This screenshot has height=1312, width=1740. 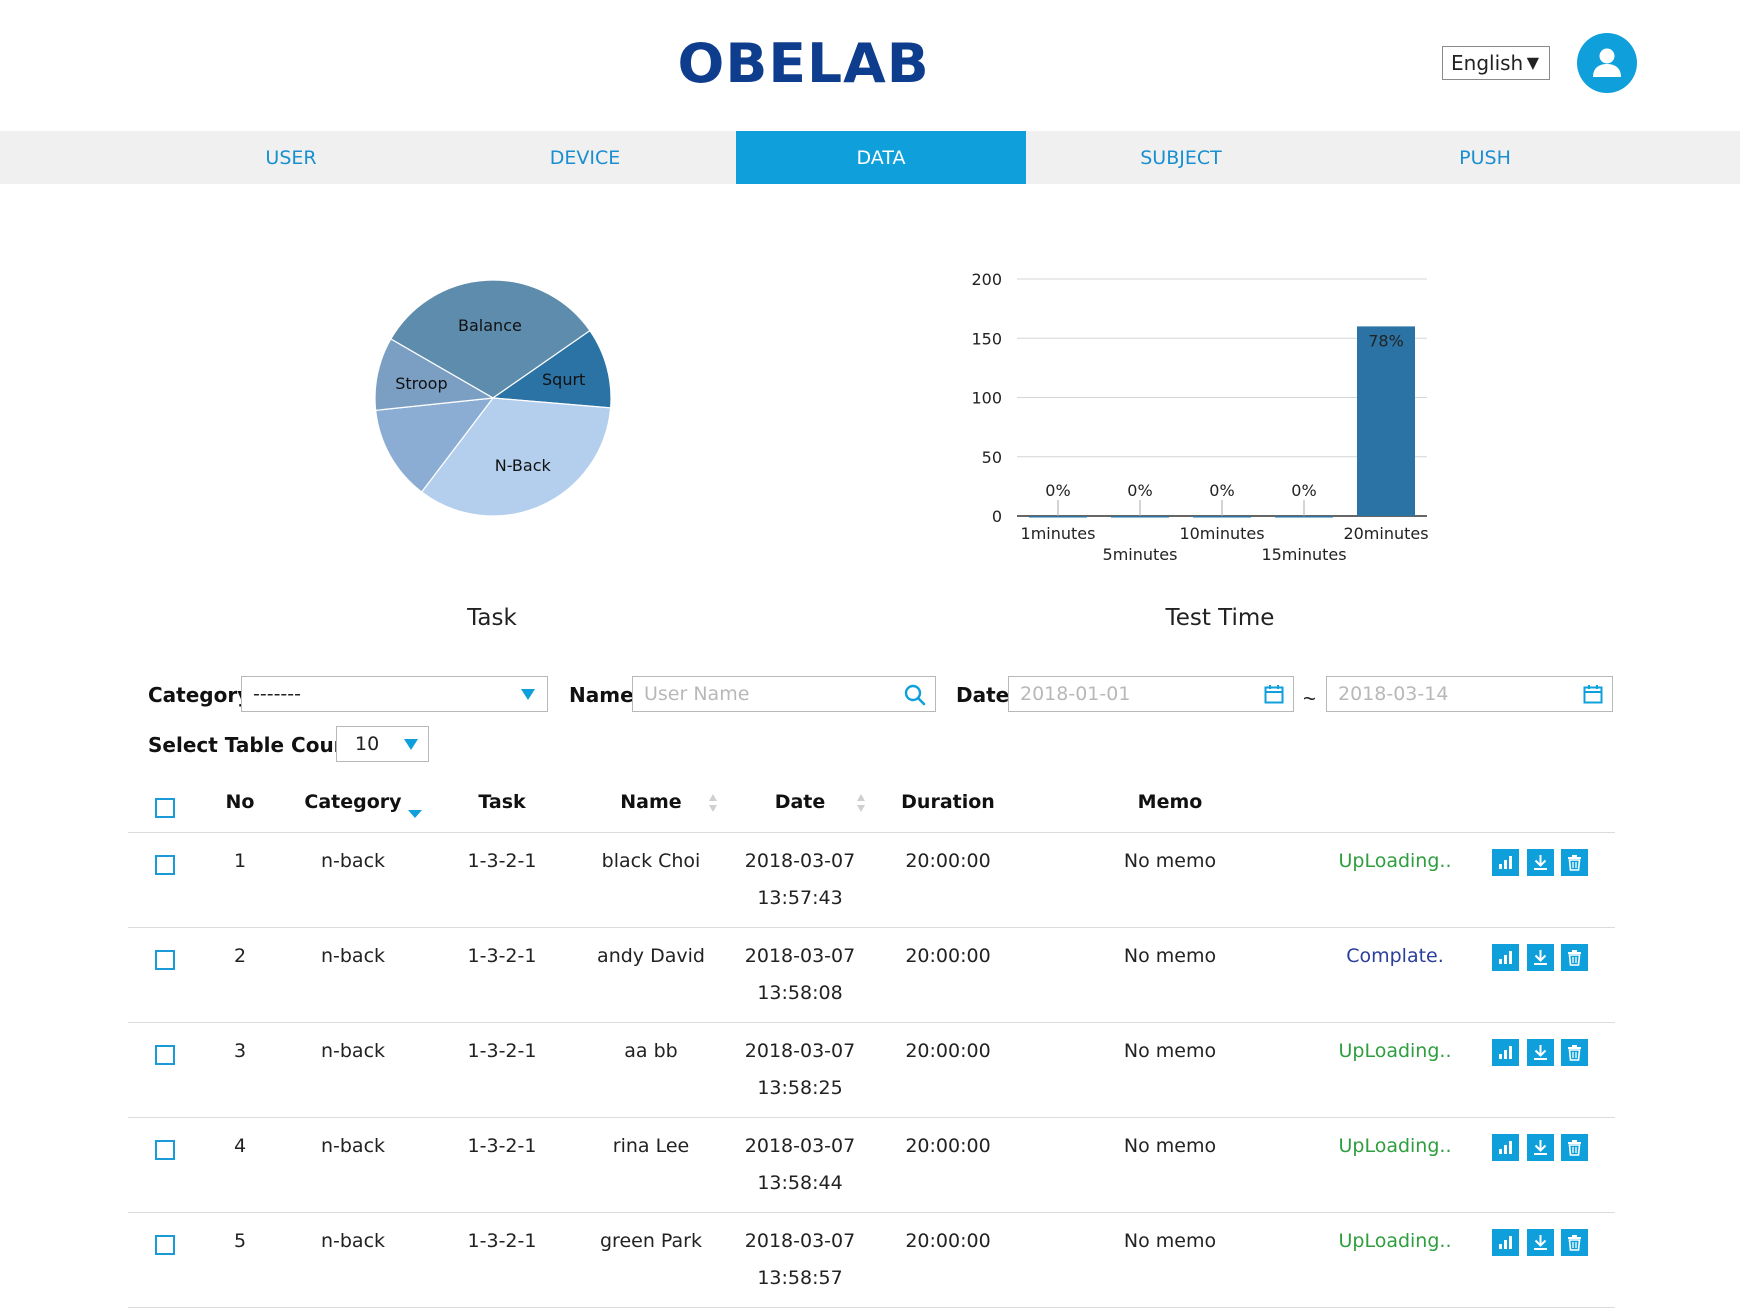 I want to click on x-tick-label: 10minutes, so click(x=1221, y=533).